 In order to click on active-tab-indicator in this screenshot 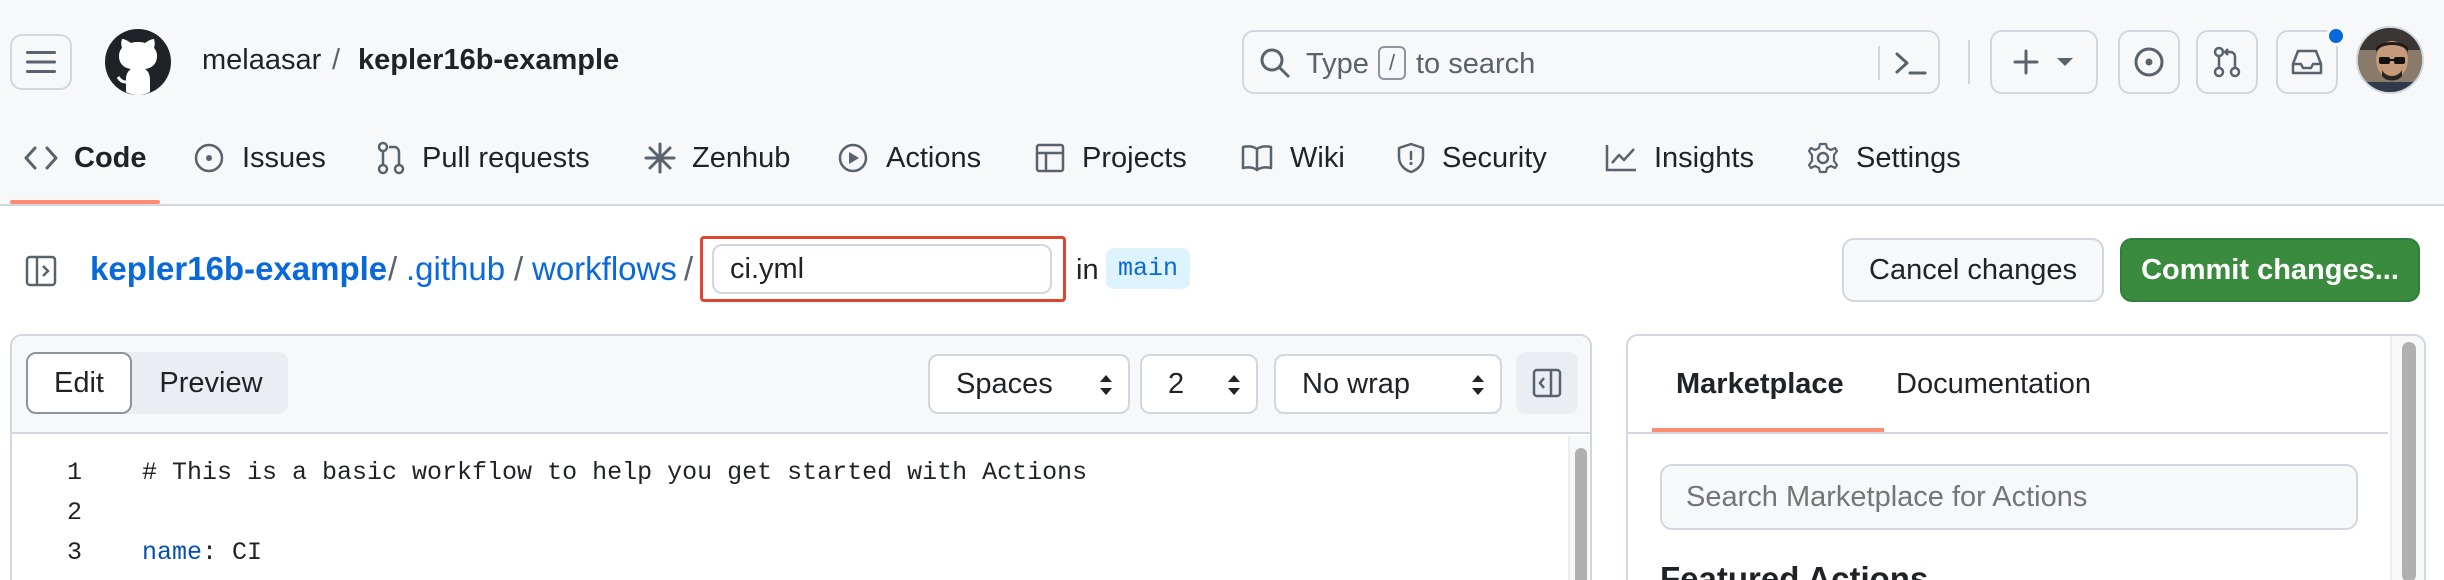, I will do `click(85, 202)`.